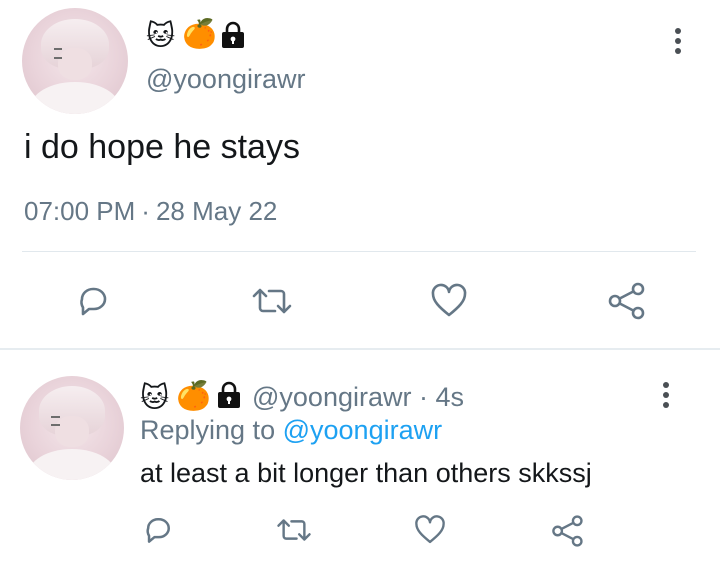 This screenshot has width=720, height=566. Describe the element at coordinates (362, 430) in the screenshot. I see `replying-handle-link: @yoongirawr` at that location.